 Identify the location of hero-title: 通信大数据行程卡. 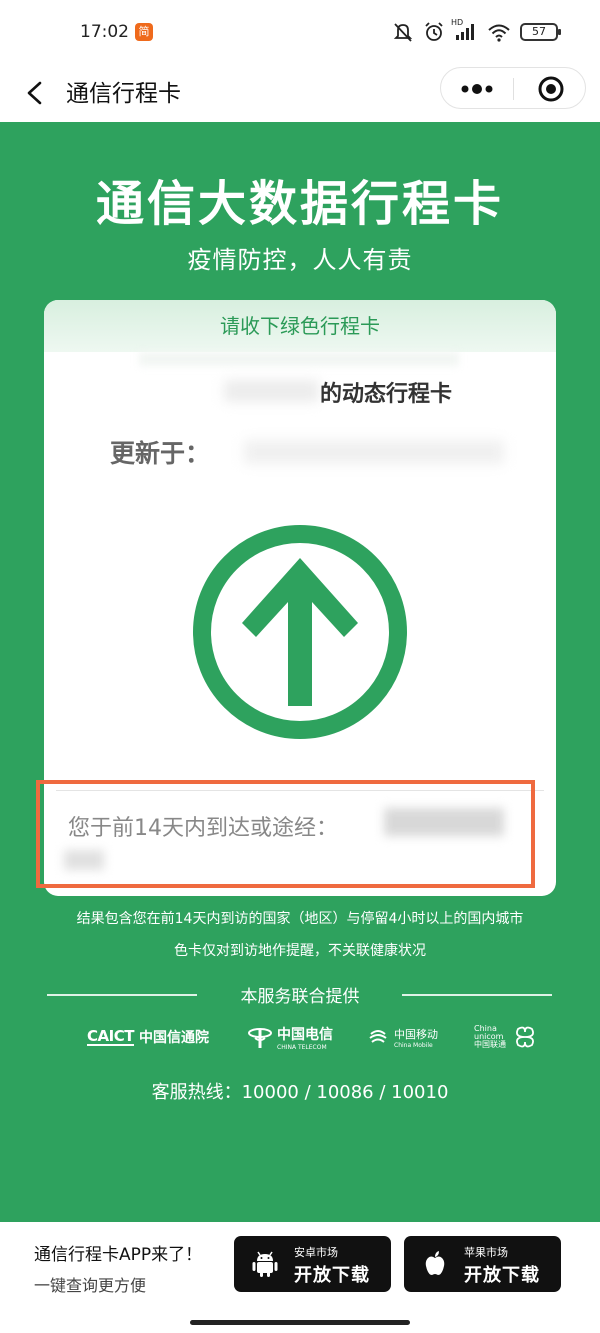
(299, 204).